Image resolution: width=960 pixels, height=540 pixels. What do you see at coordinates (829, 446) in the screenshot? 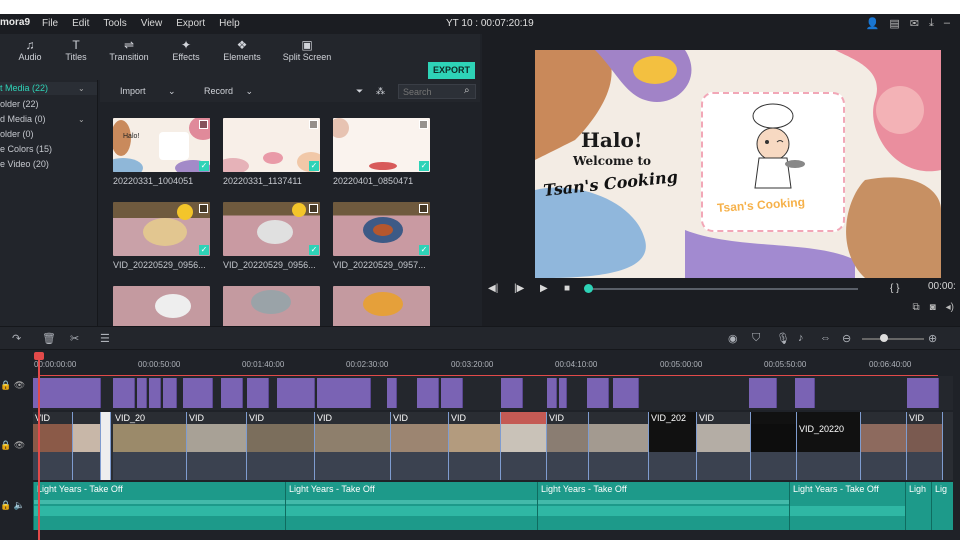
I see `video-clip: VID_20220` at bounding box center [829, 446].